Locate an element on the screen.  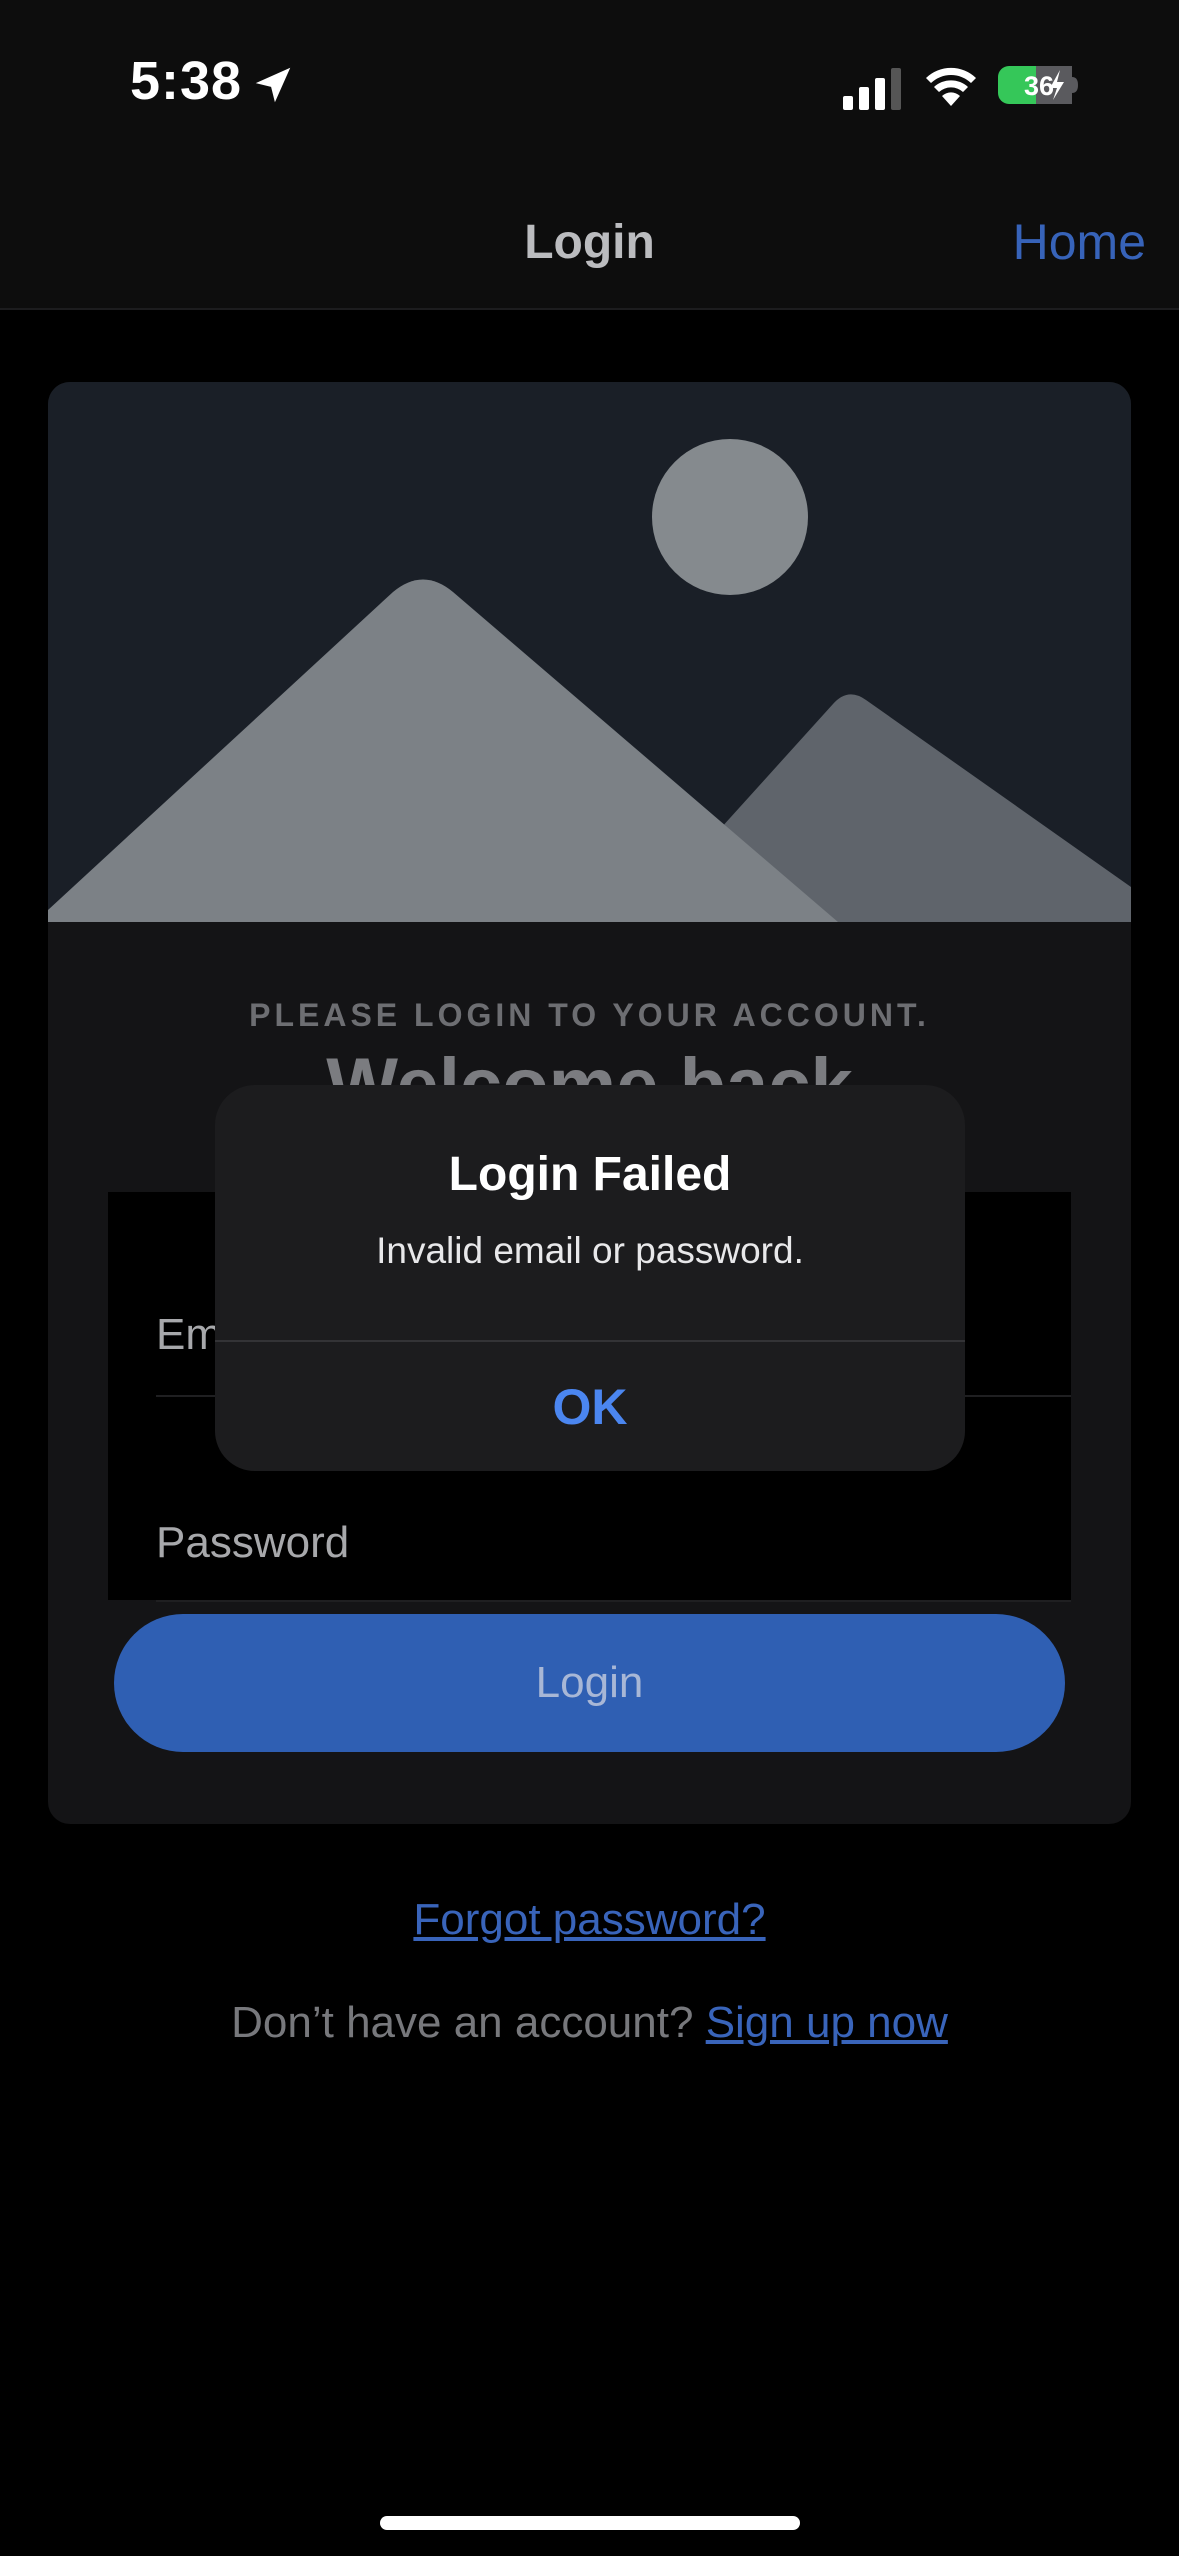
battery-level-text: 36 is located at coordinates (1039, 86).